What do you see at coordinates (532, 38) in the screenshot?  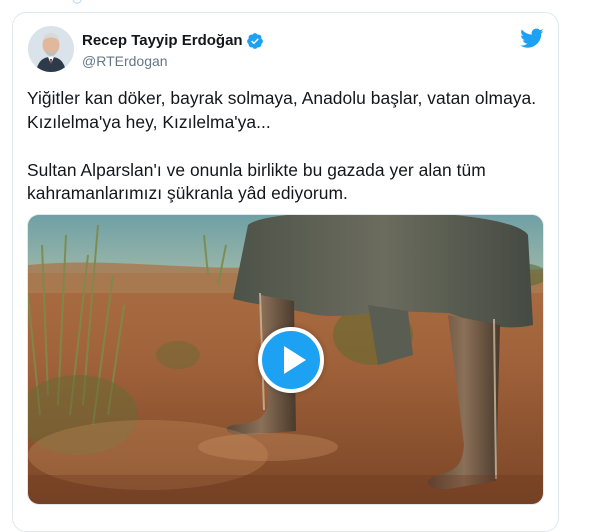 I see `twitter-bird-icon` at bounding box center [532, 38].